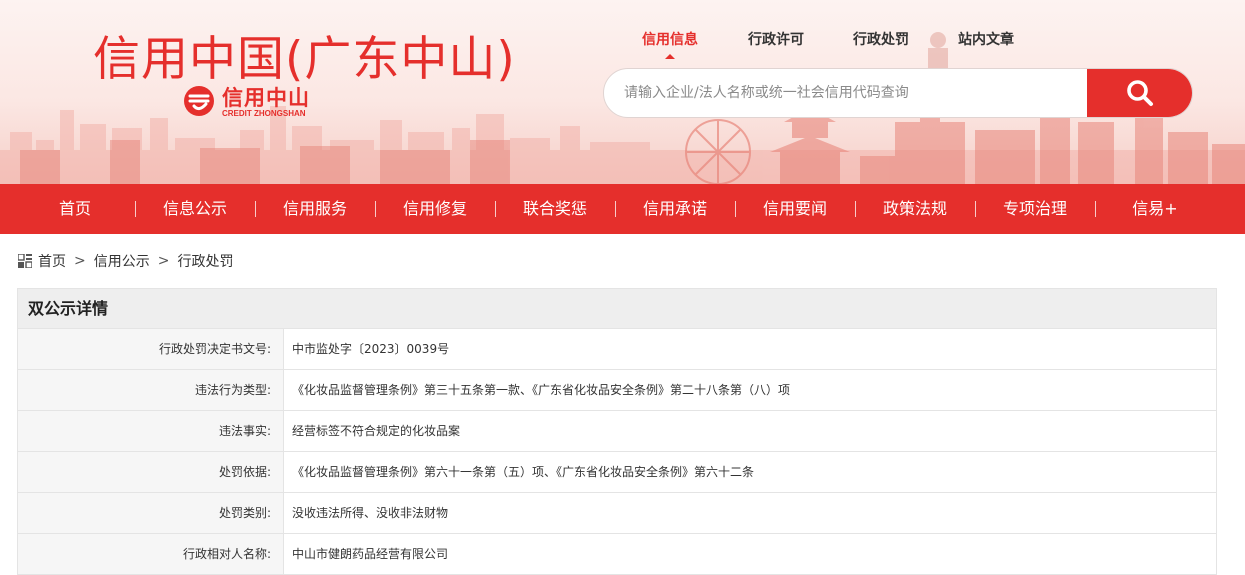 The height and width of the screenshot is (575, 1245). I want to click on field-value: 经营标签不符合规定的化妆品案, so click(376, 431).